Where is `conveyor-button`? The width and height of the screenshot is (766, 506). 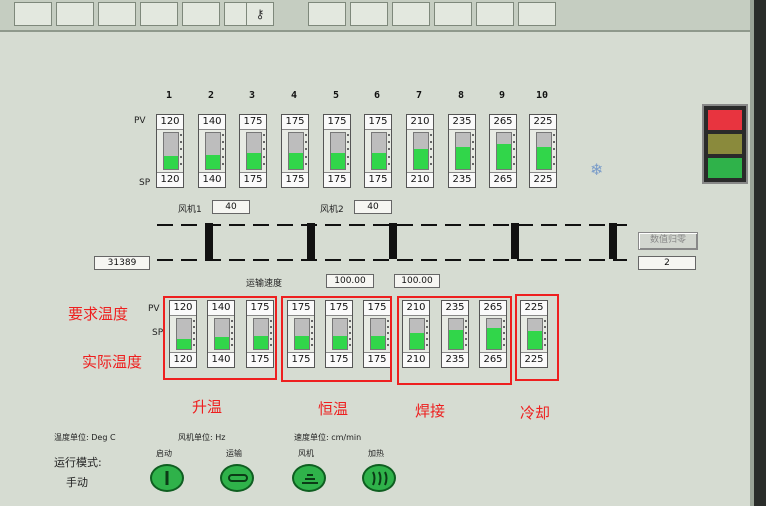
conveyor-button is located at coordinates (237, 478).